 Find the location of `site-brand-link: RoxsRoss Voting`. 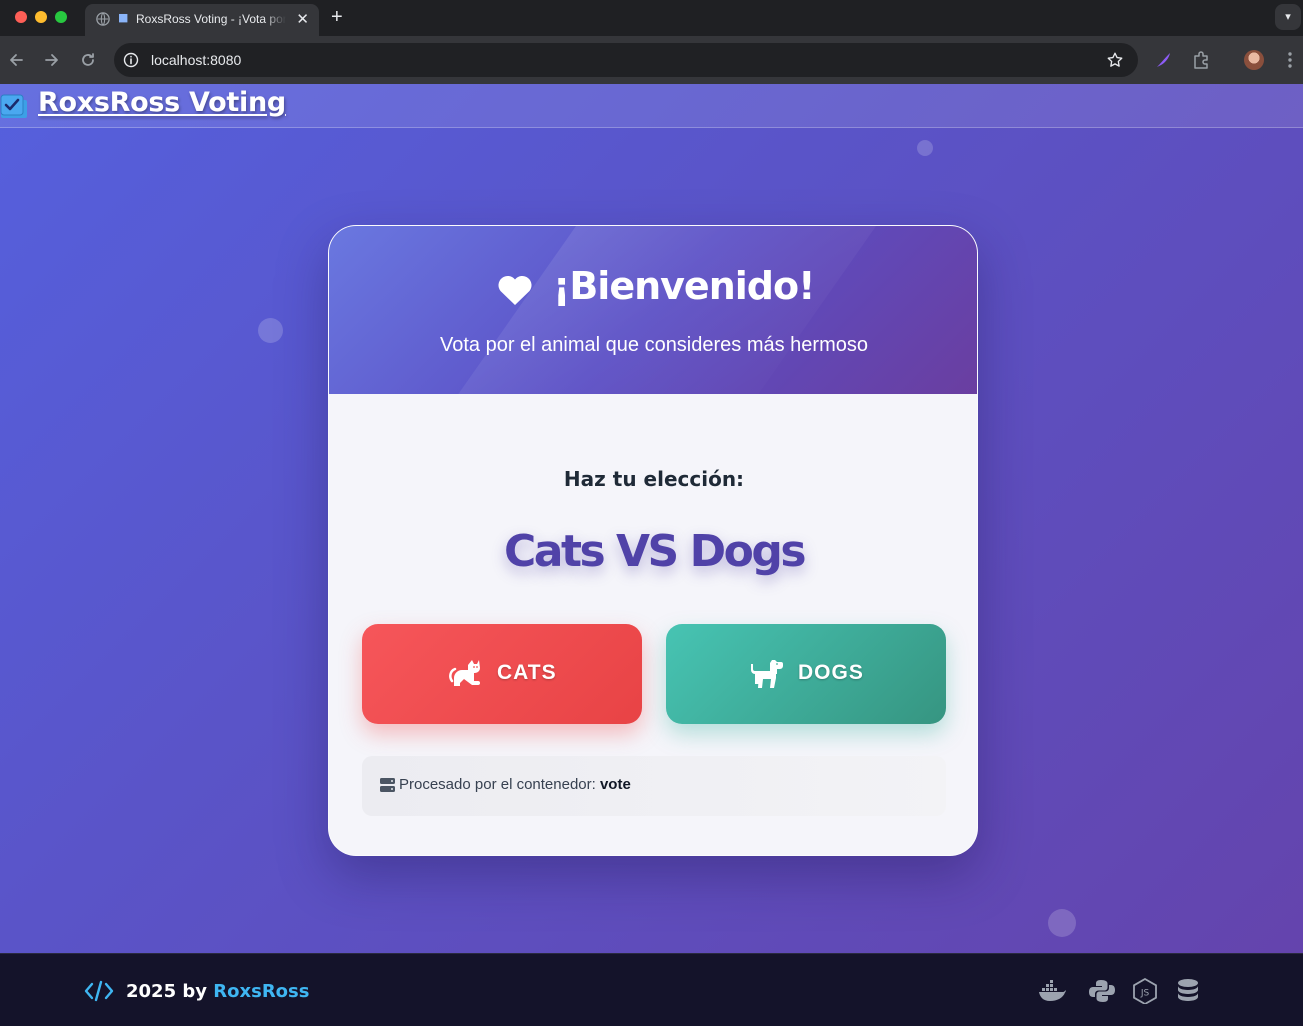

site-brand-link: RoxsRoss Voting is located at coordinates (162, 102).